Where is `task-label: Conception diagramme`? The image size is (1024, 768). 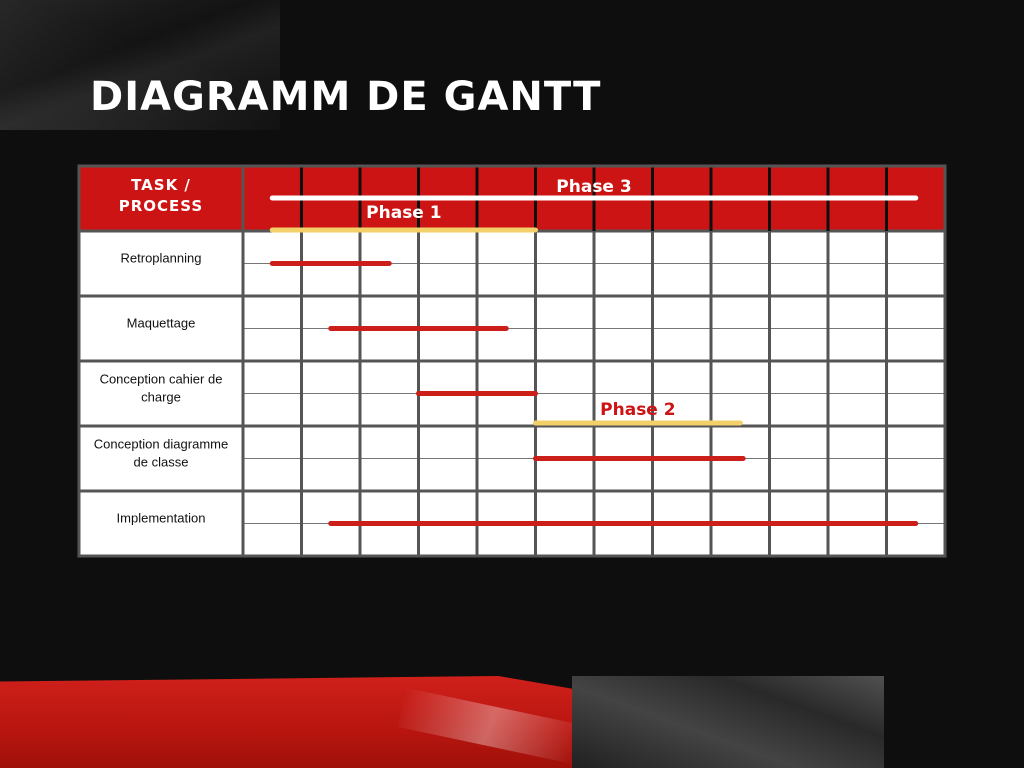
task-label: Conception diagramme is located at coordinates (161, 444).